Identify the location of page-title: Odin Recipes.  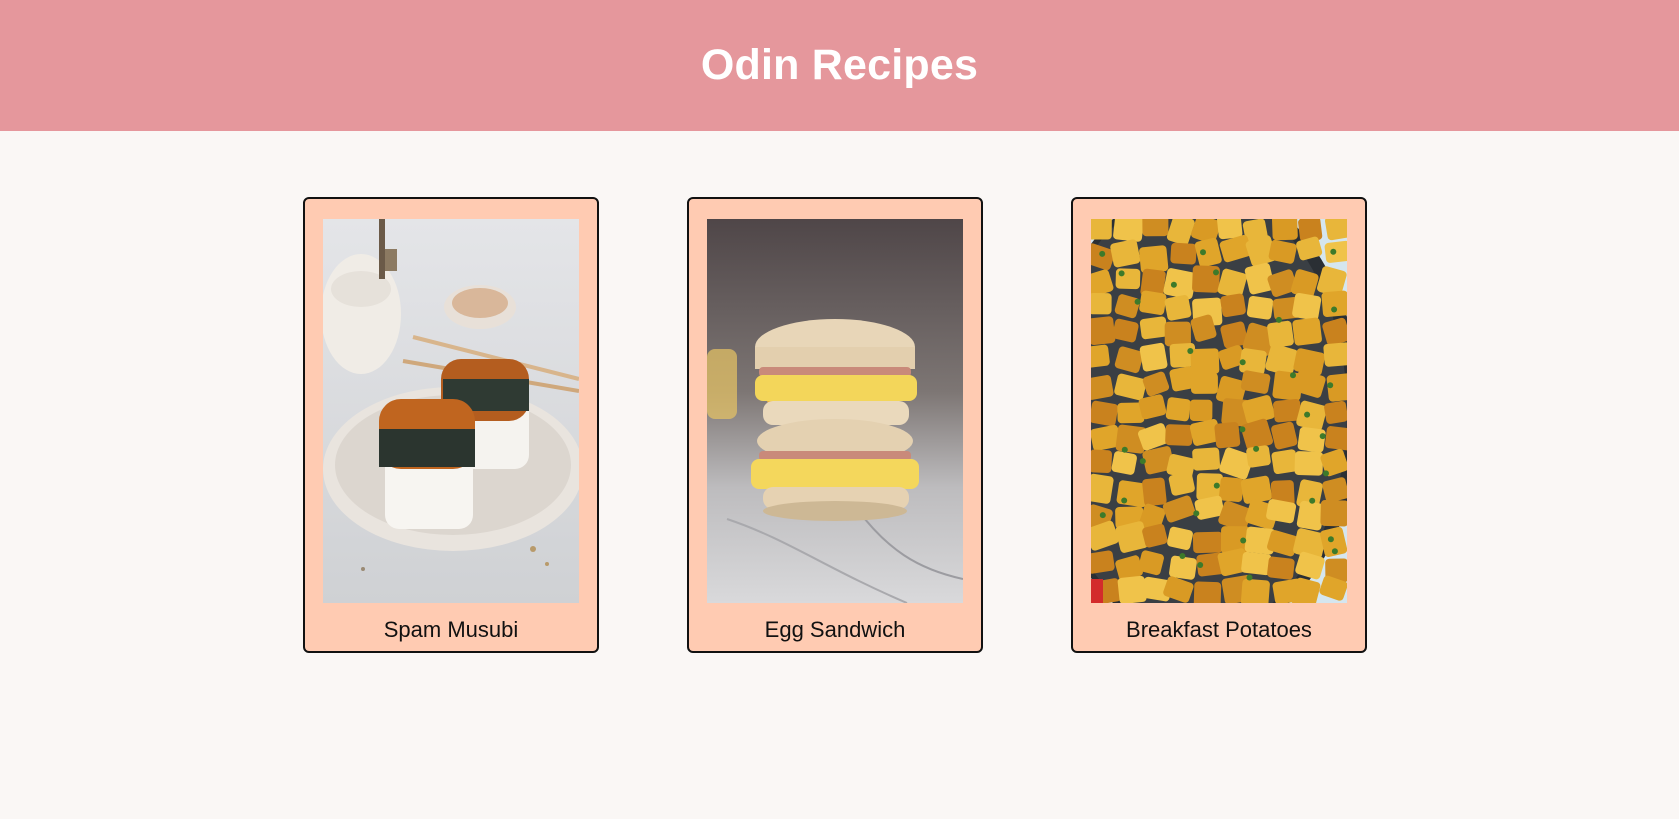
(839, 65).